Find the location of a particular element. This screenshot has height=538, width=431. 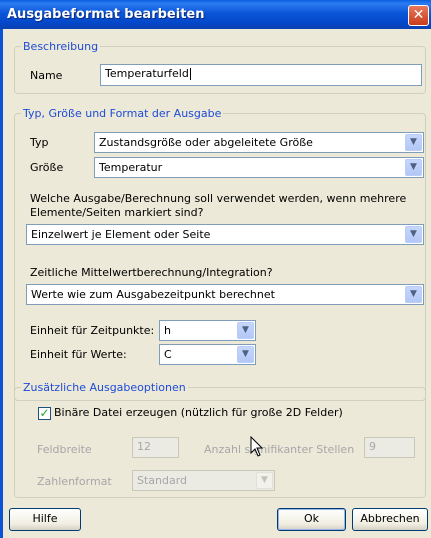

auswahl-dropdown-value: Einzelwert je Element oder Seite is located at coordinates (121, 234).